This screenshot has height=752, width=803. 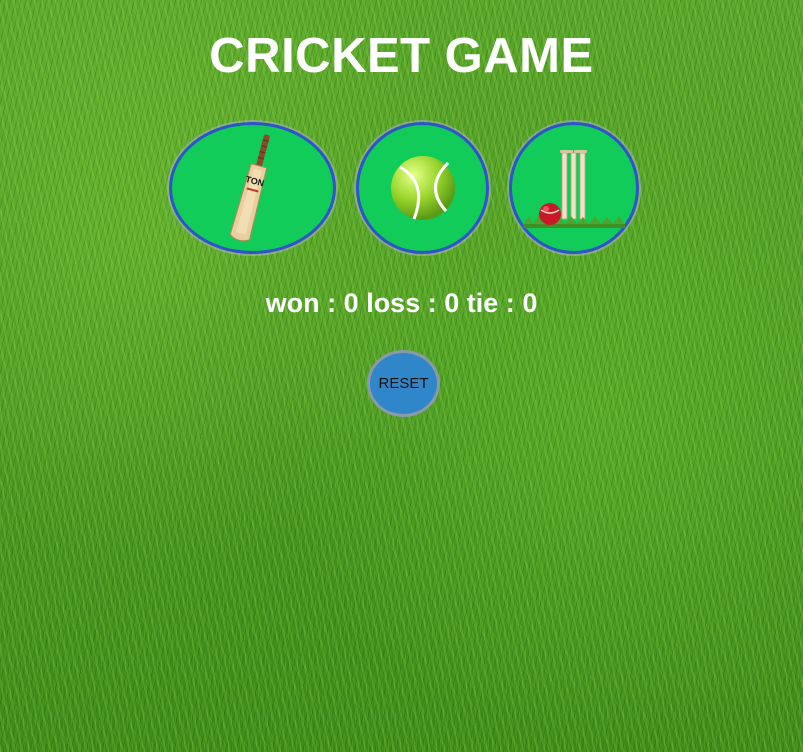 I want to click on ball-button, so click(x=422, y=188).